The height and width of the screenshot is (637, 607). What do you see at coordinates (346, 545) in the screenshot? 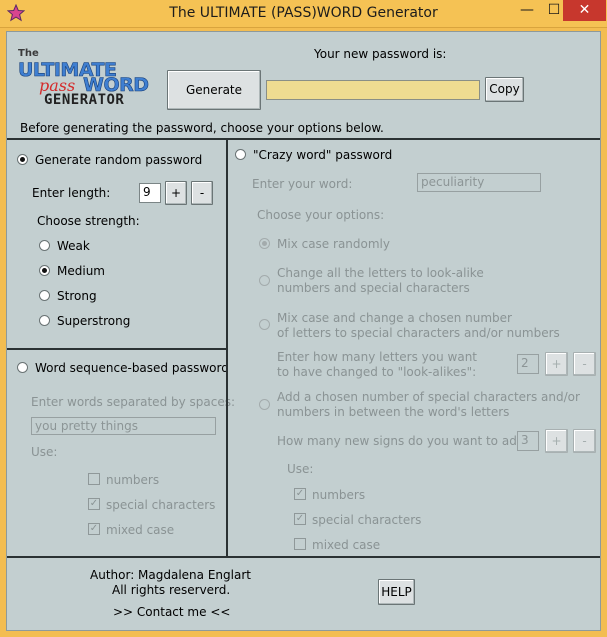
I see `crazy-mixed-label: mixed case` at bounding box center [346, 545].